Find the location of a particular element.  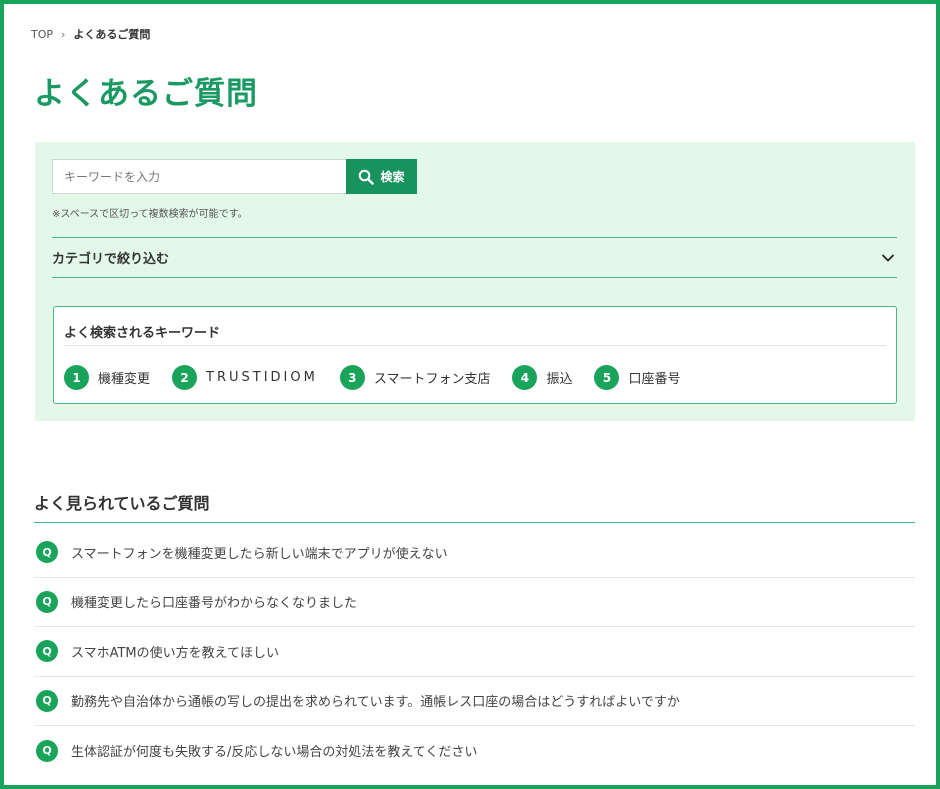

keyword-item: 3 スマートフォン支店 is located at coordinates (415, 377).